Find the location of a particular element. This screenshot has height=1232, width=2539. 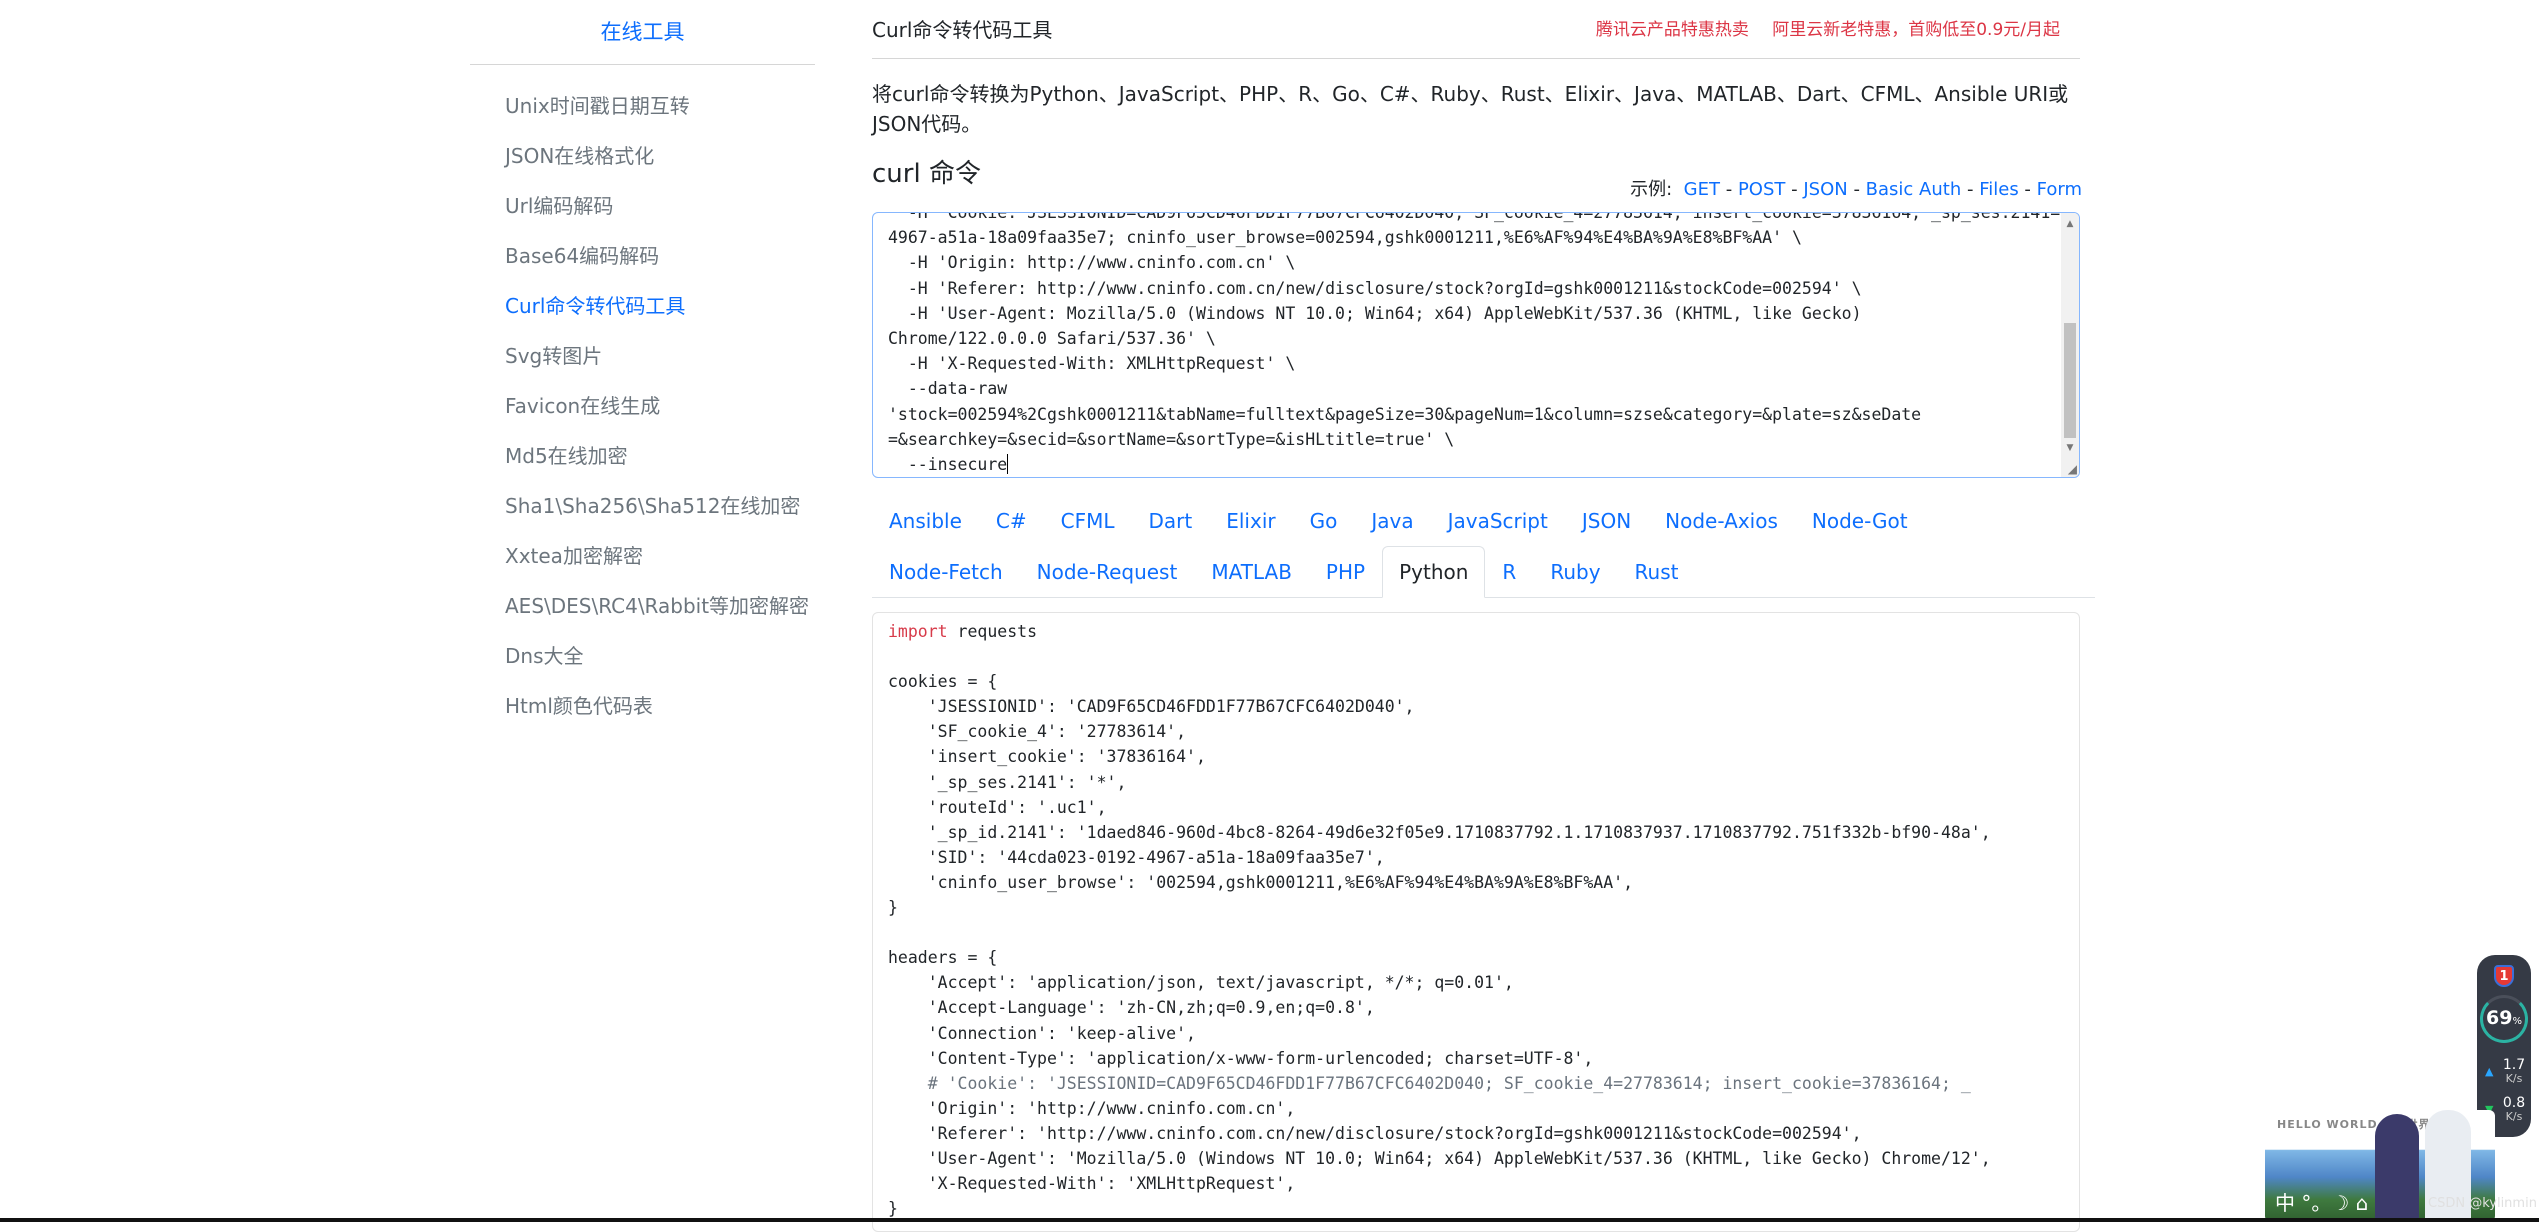

resize-grip-icon: ◢ is located at coordinates (2072, 469).